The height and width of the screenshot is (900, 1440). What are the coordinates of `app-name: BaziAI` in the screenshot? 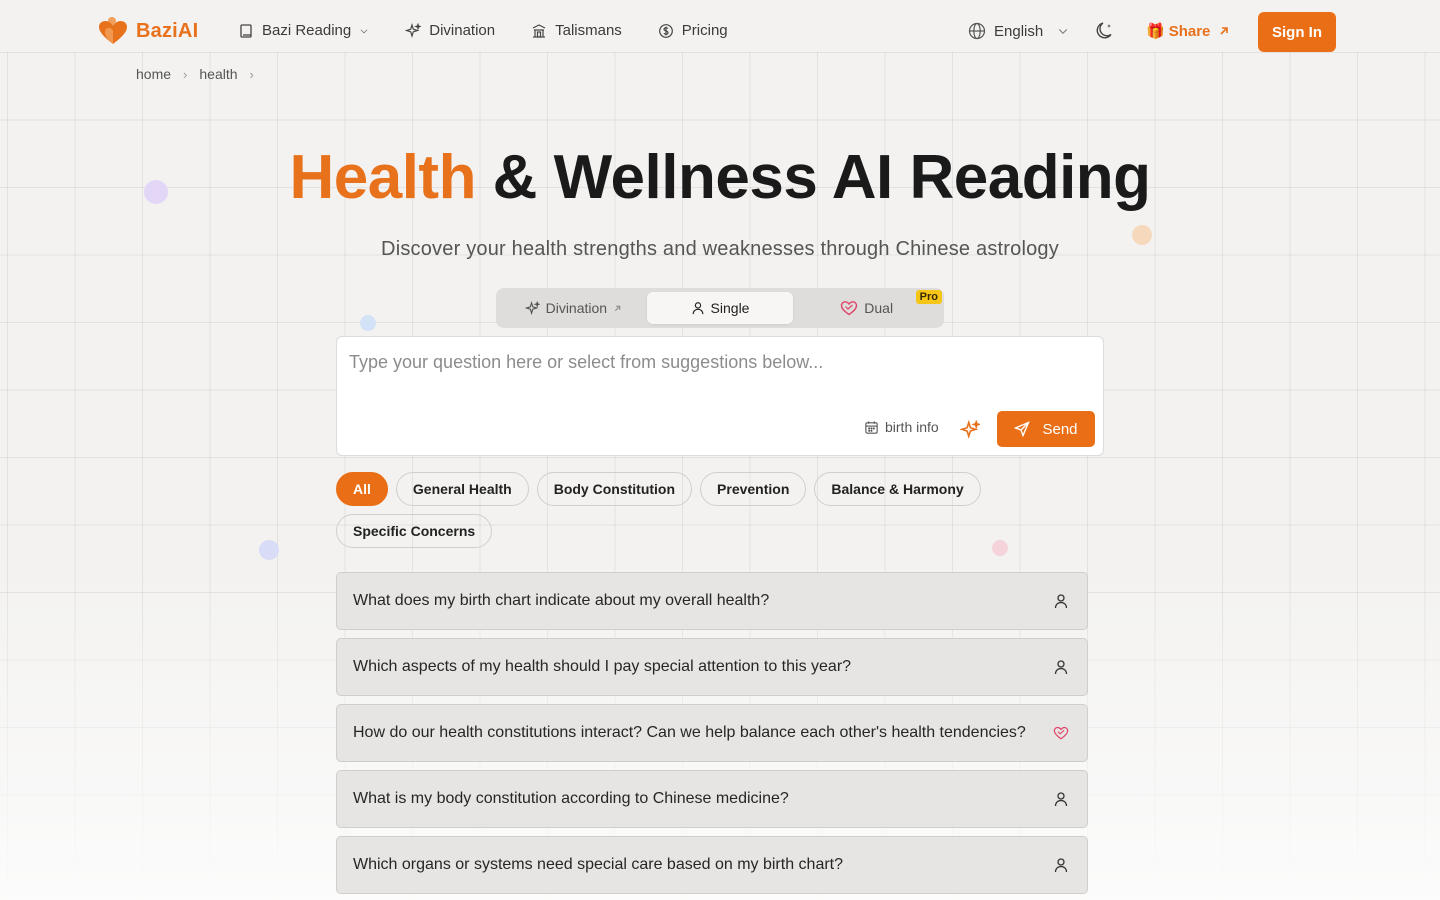 It's located at (167, 30).